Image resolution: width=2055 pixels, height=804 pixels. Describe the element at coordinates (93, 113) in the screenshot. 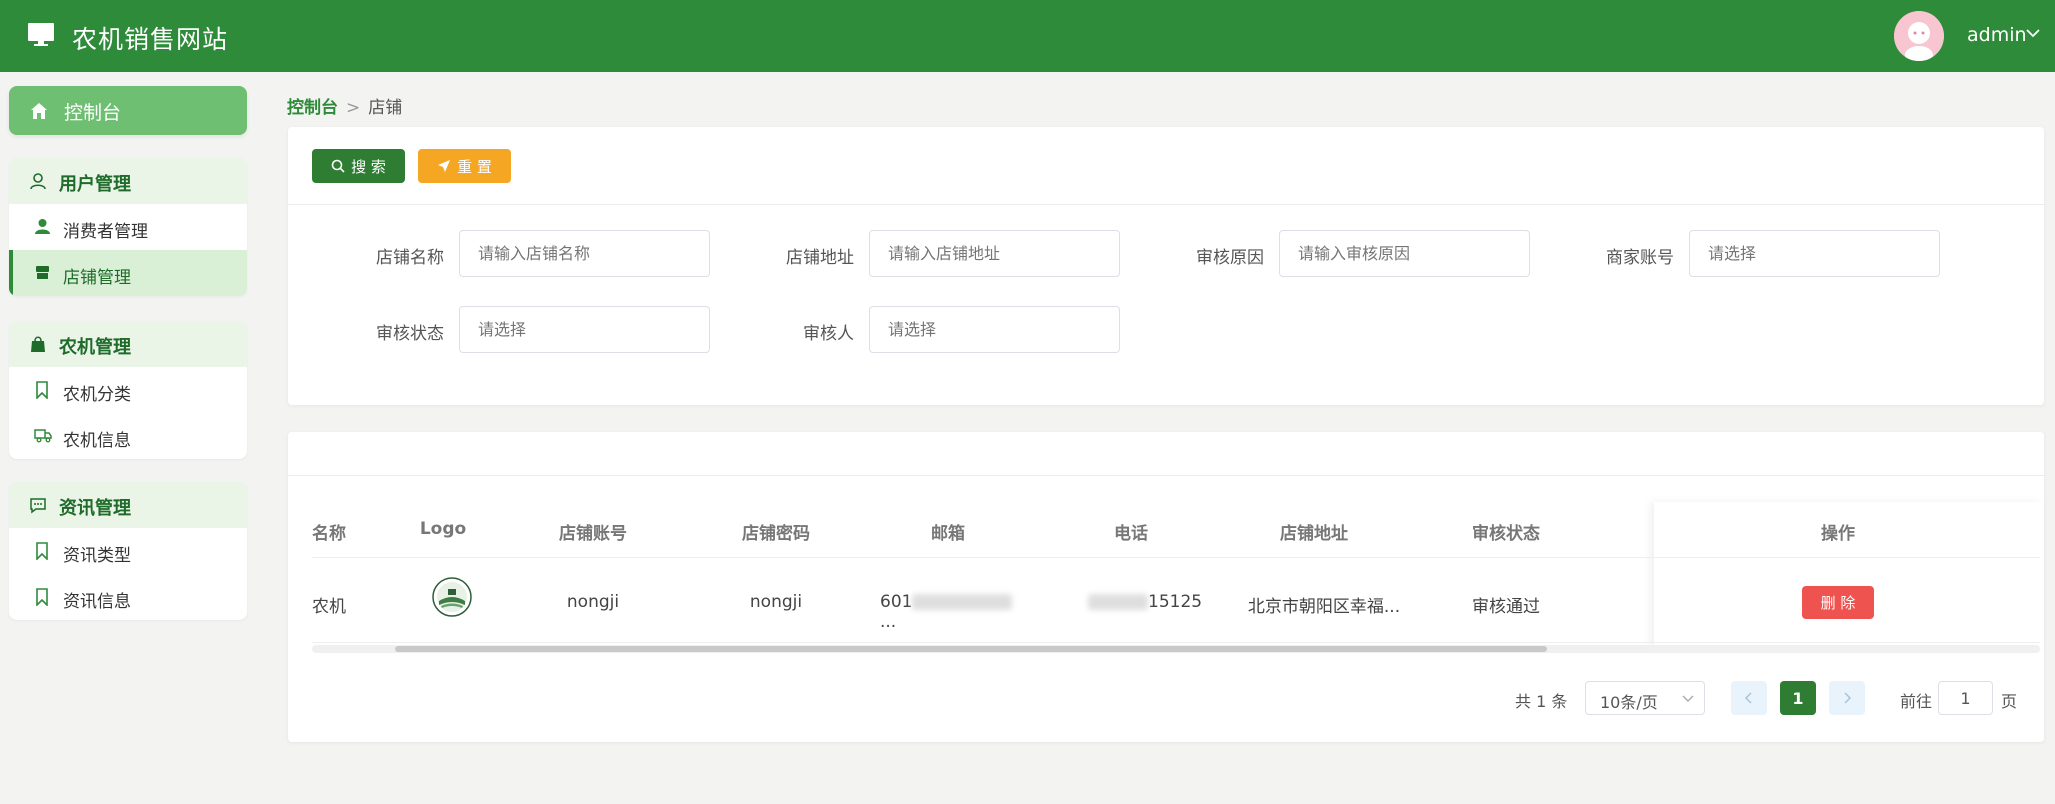

I see `nav-dashboard-label: 控制台` at that location.